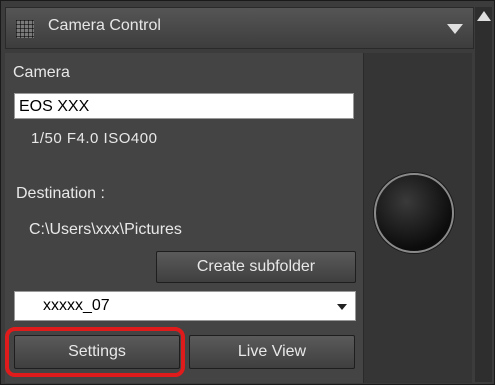 The image size is (495, 385). What do you see at coordinates (483, 194) in the screenshot?
I see `scrollbar` at bounding box center [483, 194].